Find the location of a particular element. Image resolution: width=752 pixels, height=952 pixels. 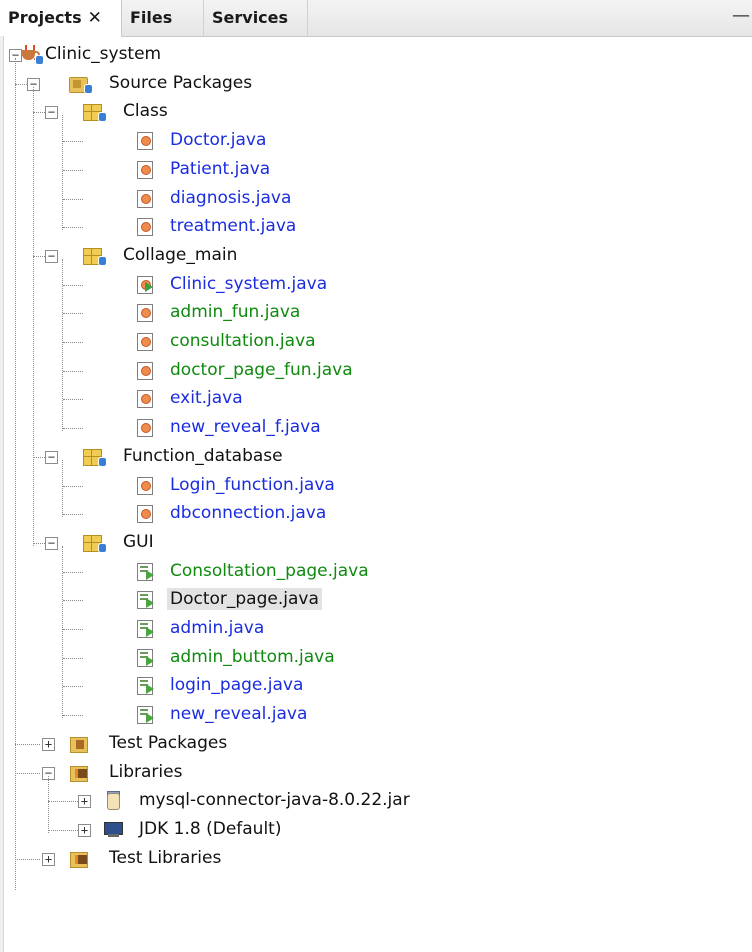

jdk-monitor-icon is located at coordinates (113, 829).